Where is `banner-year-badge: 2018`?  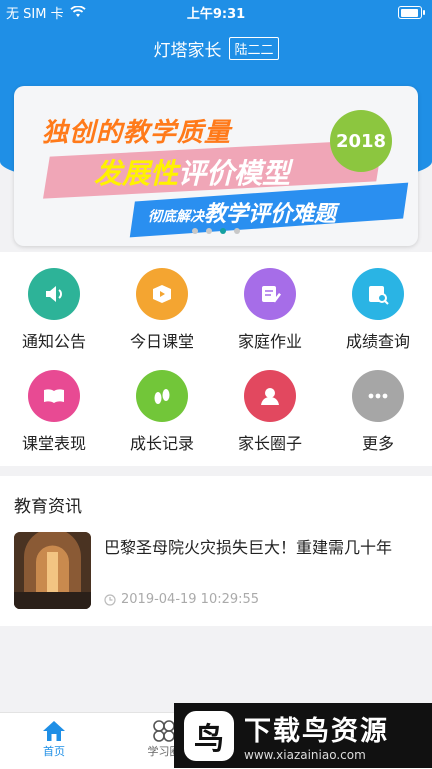
banner-year-badge: 2018 is located at coordinates (361, 141).